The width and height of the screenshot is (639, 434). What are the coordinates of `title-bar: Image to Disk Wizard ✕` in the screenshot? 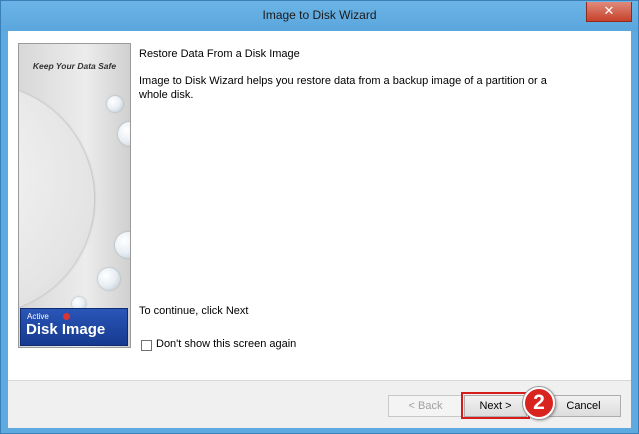 It's located at (319, 16).